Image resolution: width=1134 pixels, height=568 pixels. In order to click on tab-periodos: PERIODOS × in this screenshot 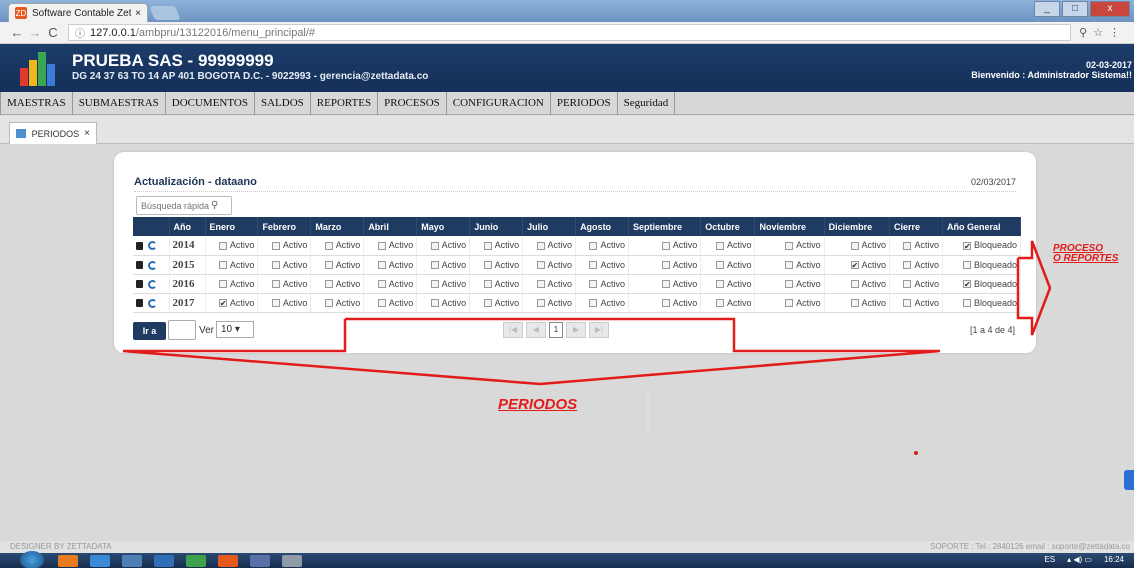, I will do `click(53, 133)`.